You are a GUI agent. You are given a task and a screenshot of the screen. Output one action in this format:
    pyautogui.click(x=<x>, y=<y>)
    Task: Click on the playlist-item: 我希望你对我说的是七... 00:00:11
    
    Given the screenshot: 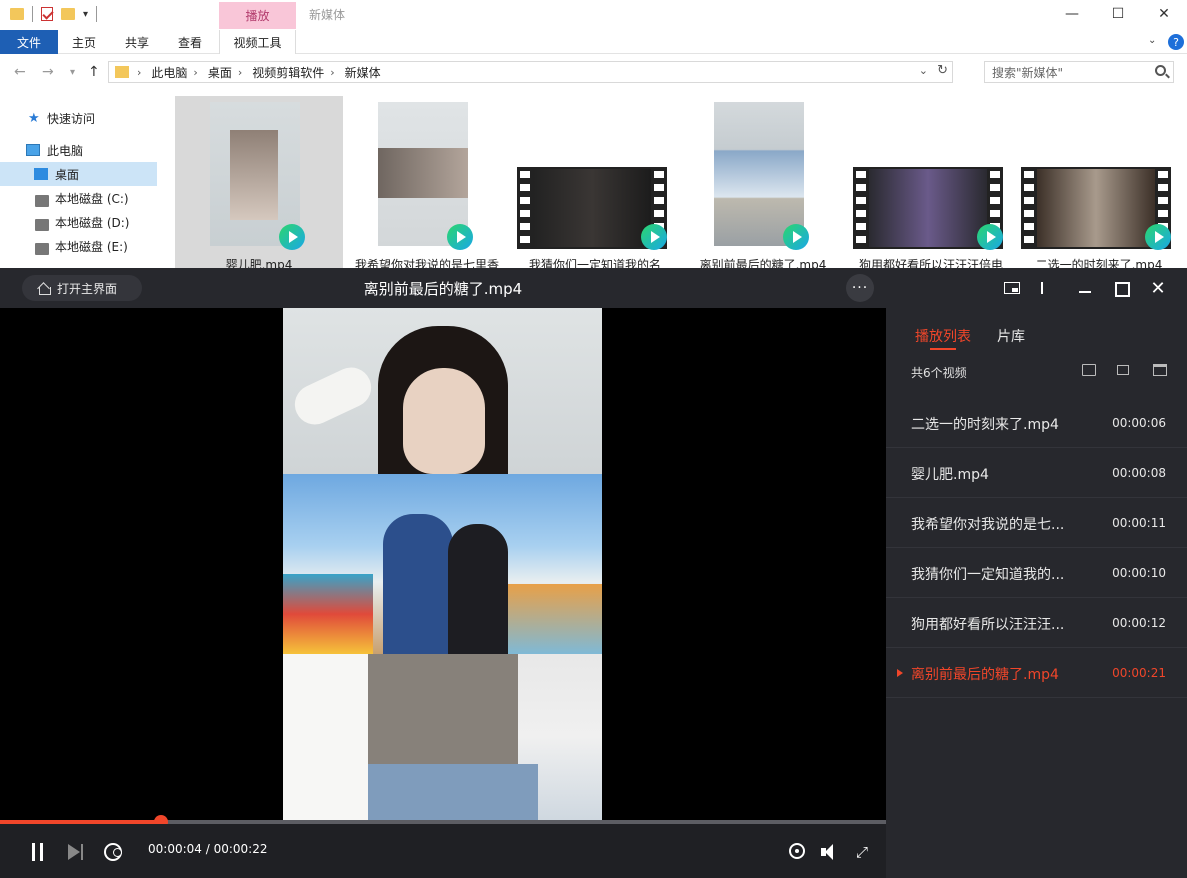 What is the action you would take?
    pyautogui.click(x=1036, y=523)
    